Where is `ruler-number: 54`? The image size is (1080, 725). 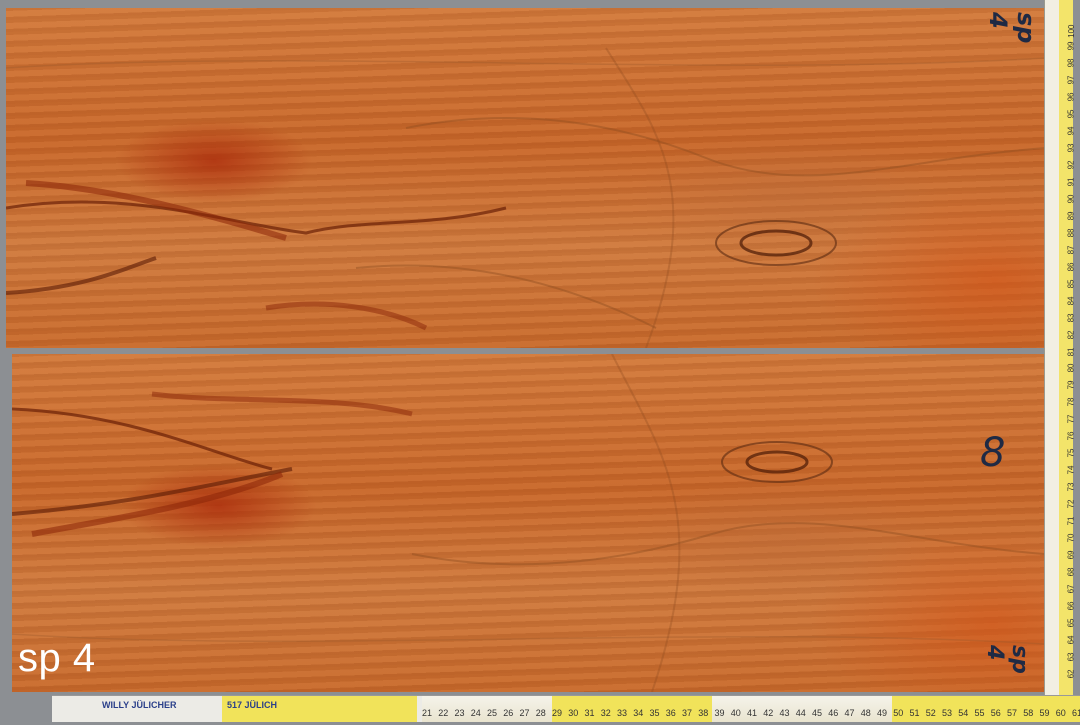
ruler-number: 54 is located at coordinates (963, 713).